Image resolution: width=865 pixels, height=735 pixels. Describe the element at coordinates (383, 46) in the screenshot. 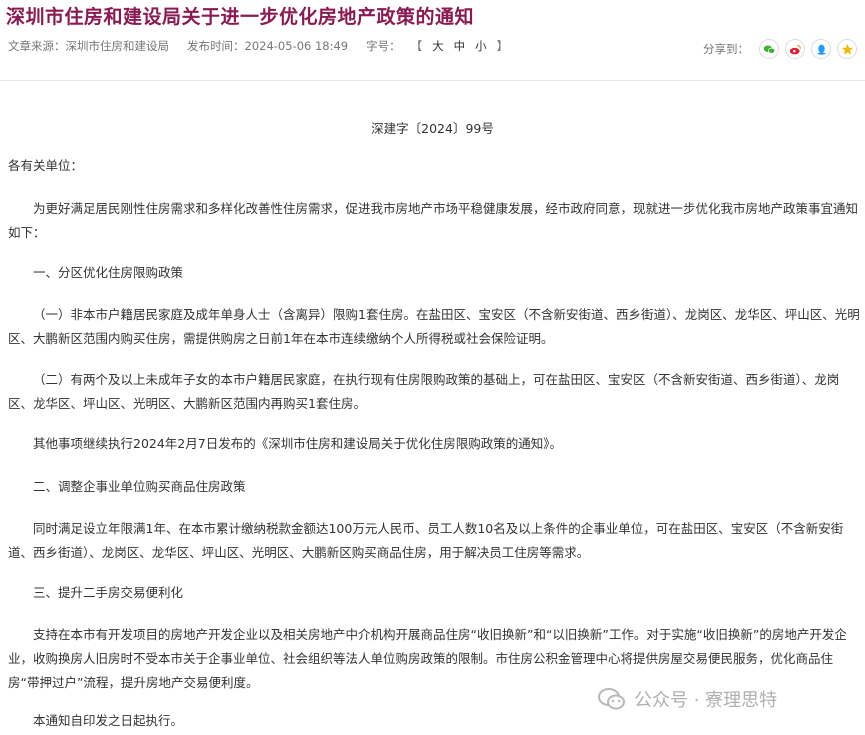

I see `font-size-label: 字号：` at that location.